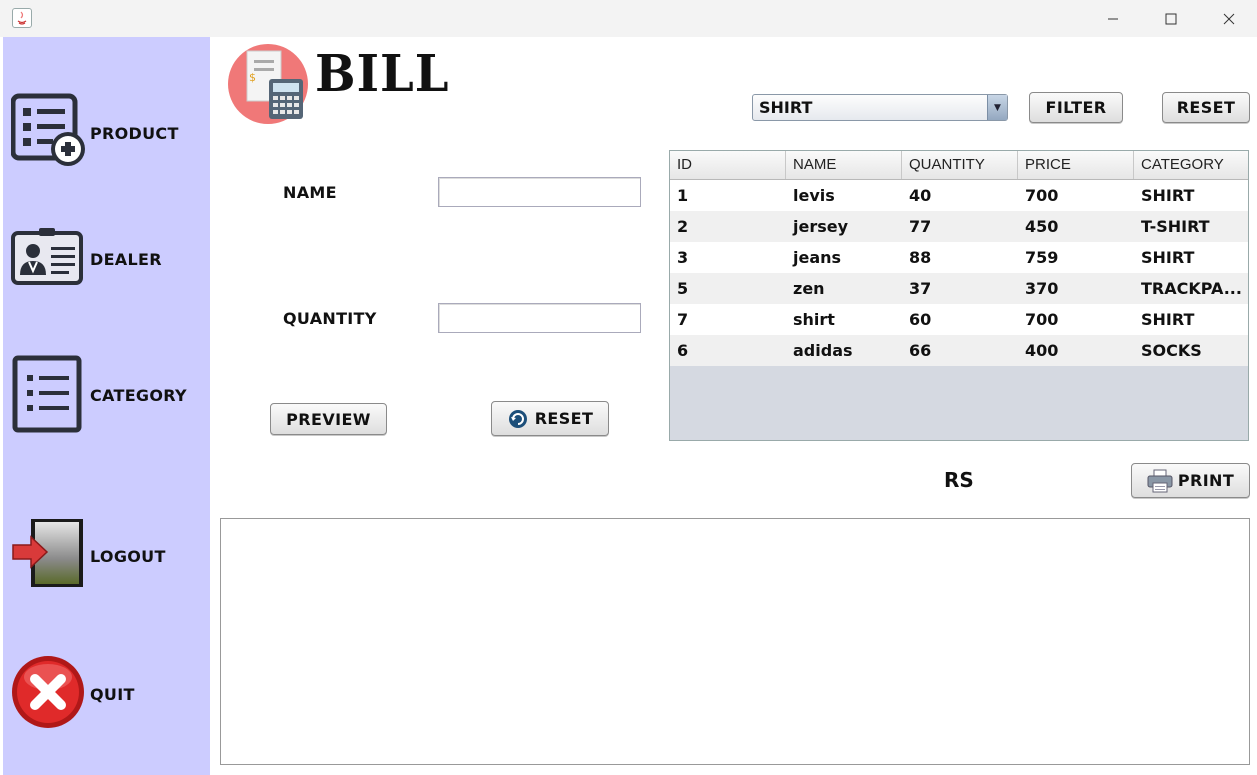 The width and height of the screenshot is (1257, 775). What do you see at coordinates (920, 350) in the screenshot?
I see `cell-quantity: 66` at bounding box center [920, 350].